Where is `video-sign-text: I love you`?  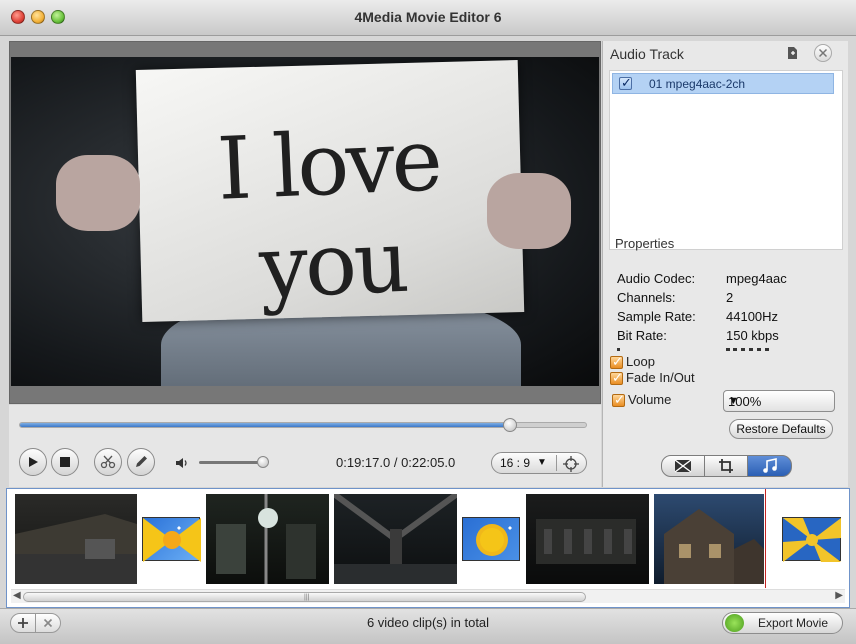 video-sign-text: I love you is located at coordinates (328, 214).